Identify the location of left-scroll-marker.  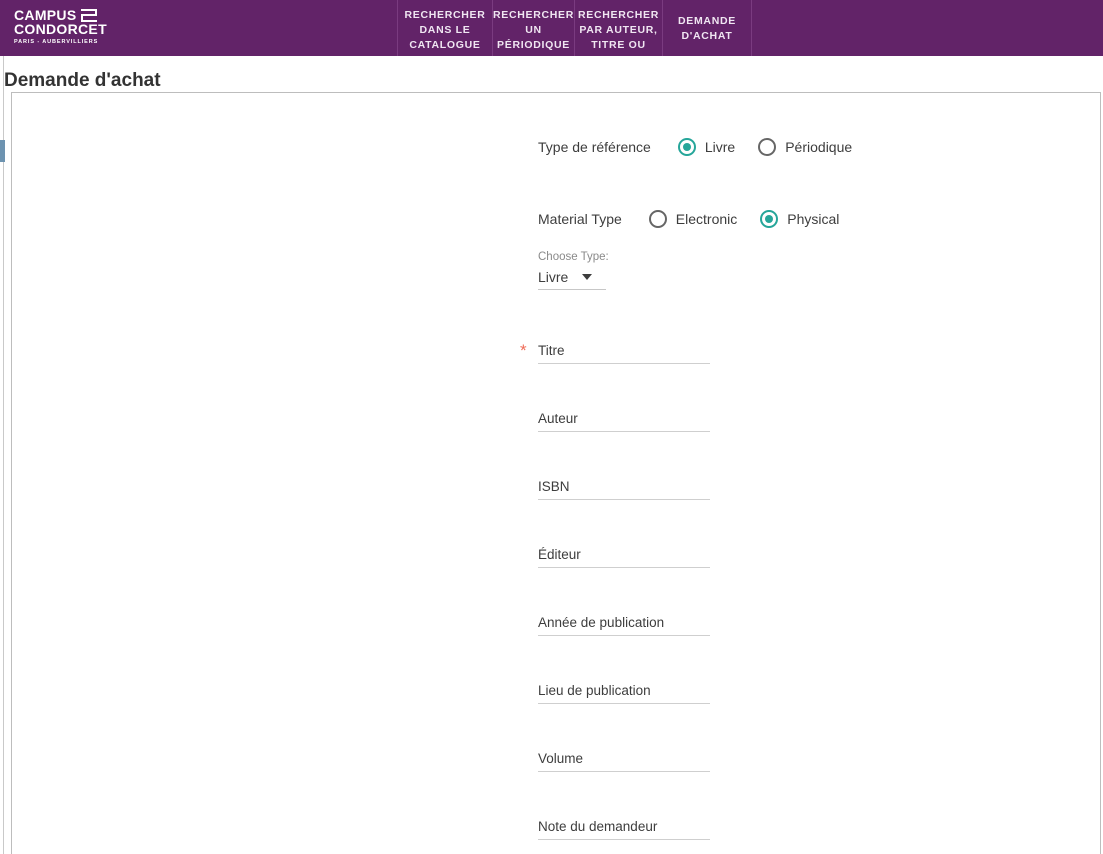
(2, 151).